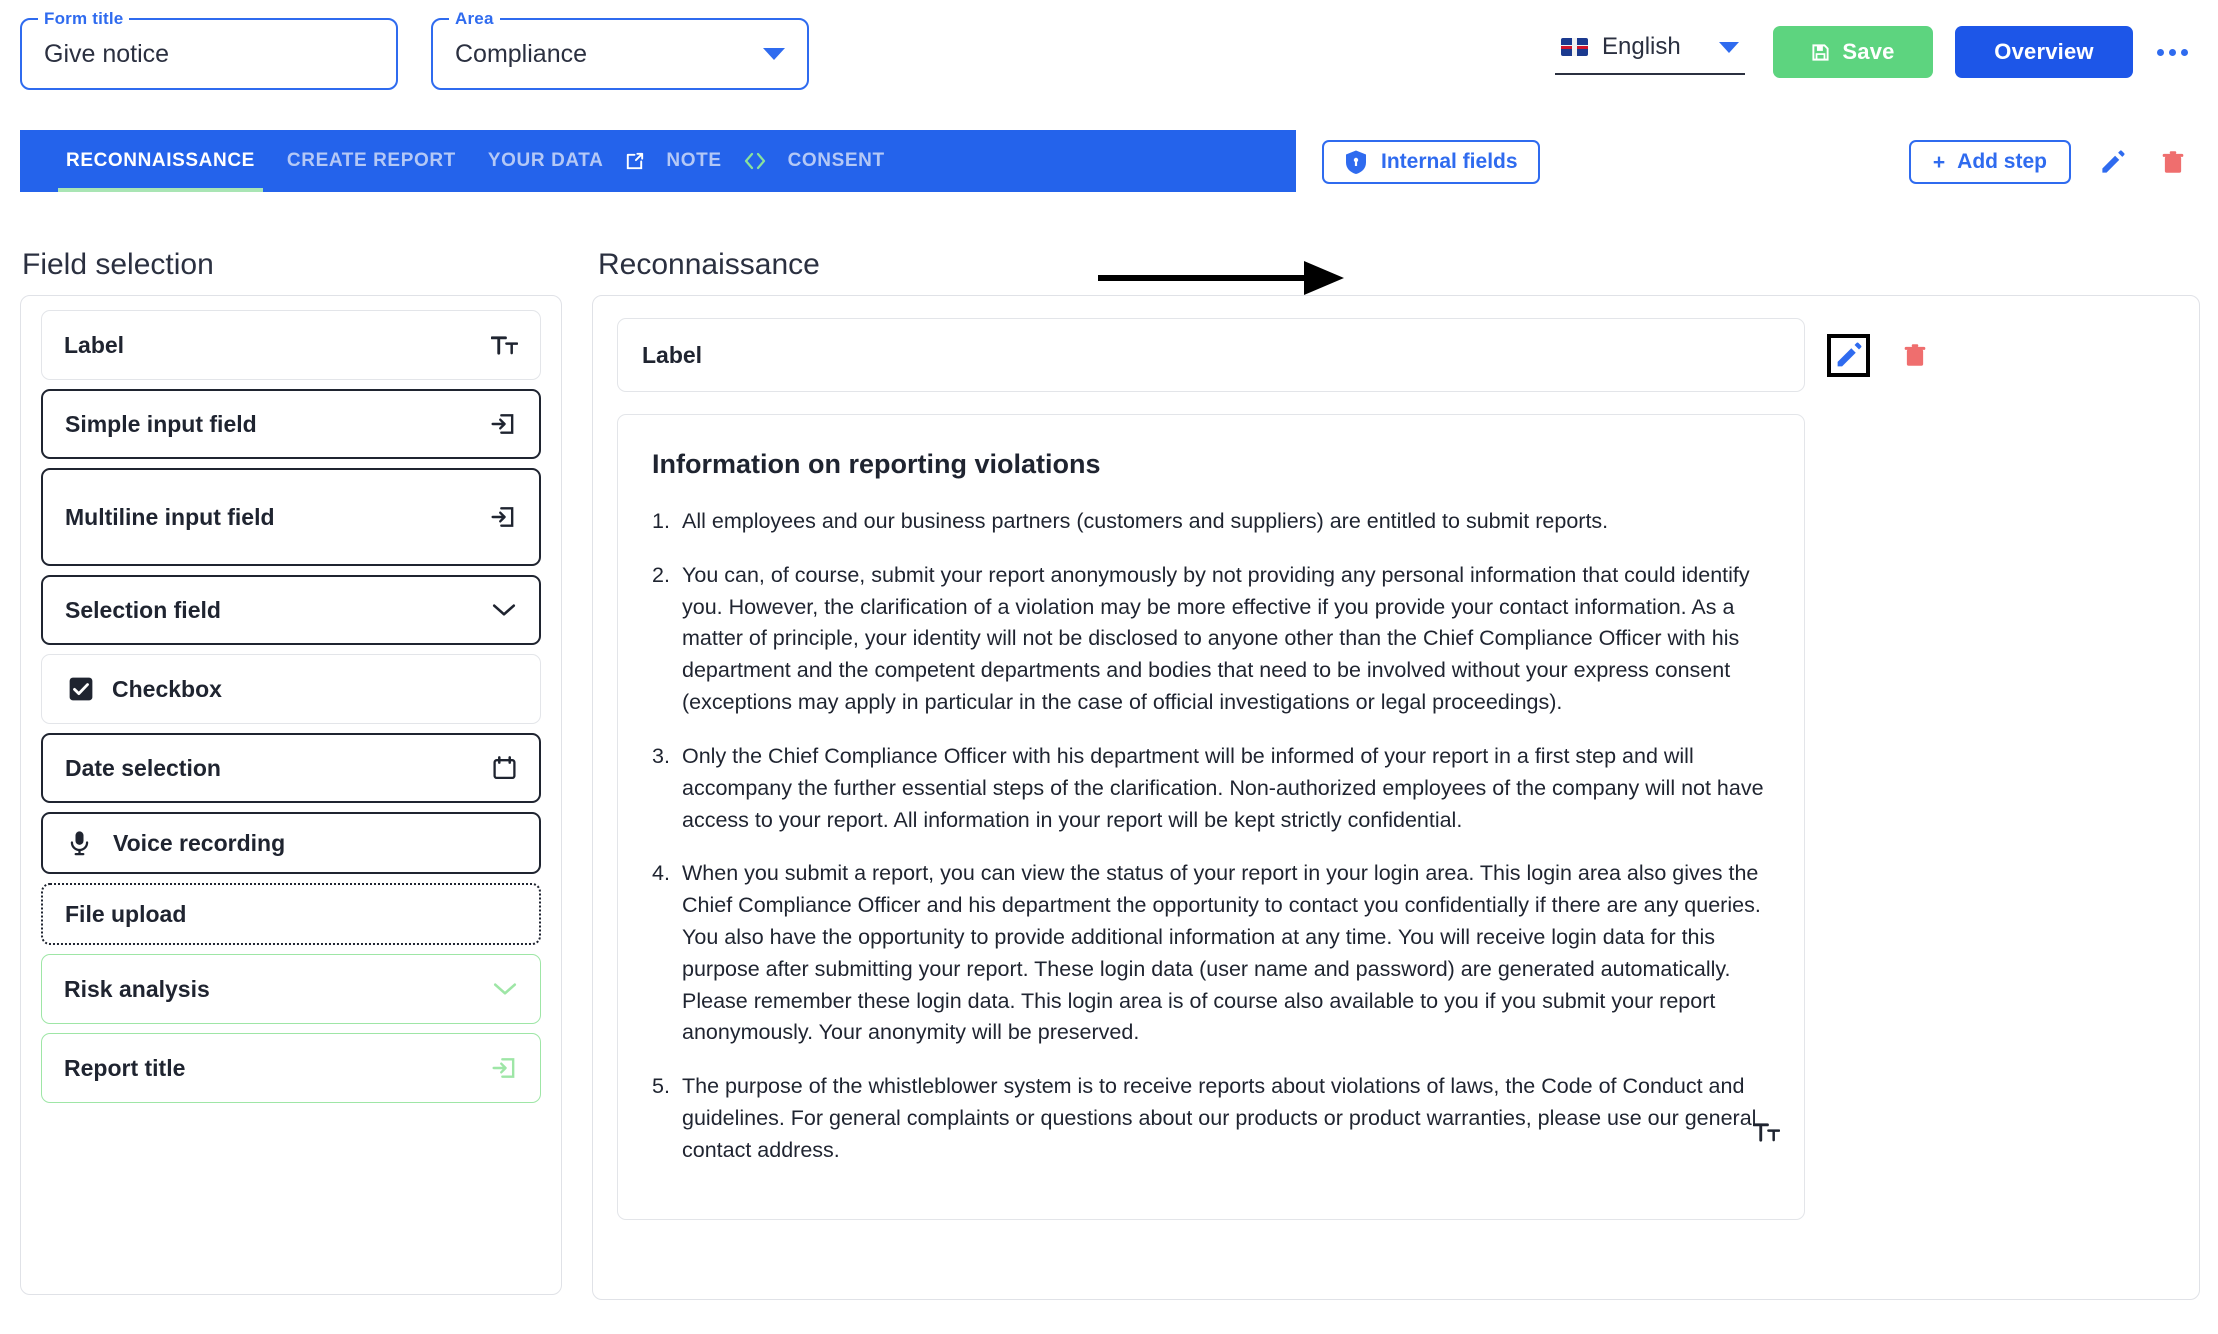 Image resolution: width=2218 pixels, height=1334 pixels. What do you see at coordinates (634, 161) in the screenshot?
I see `external-link-icon` at bounding box center [634, 161].